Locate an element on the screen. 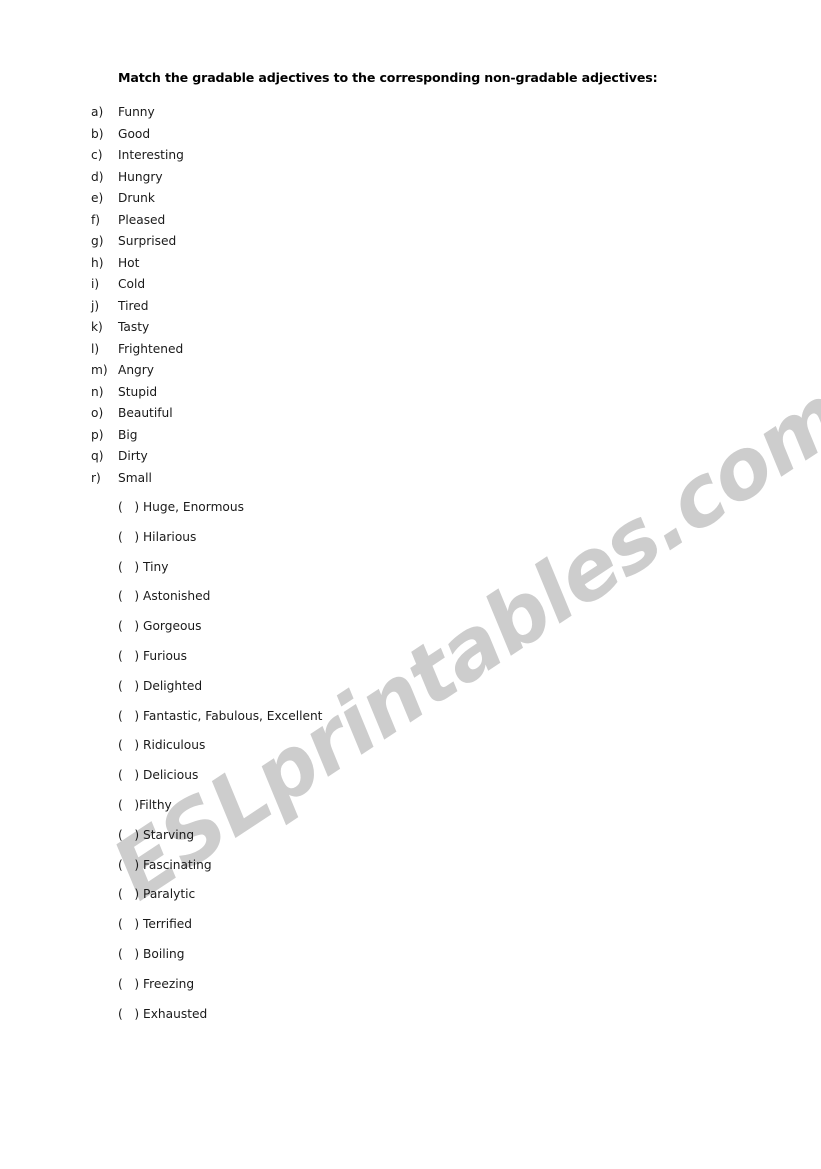  list-item: l) Frightened is located at coordinates (137, 353).